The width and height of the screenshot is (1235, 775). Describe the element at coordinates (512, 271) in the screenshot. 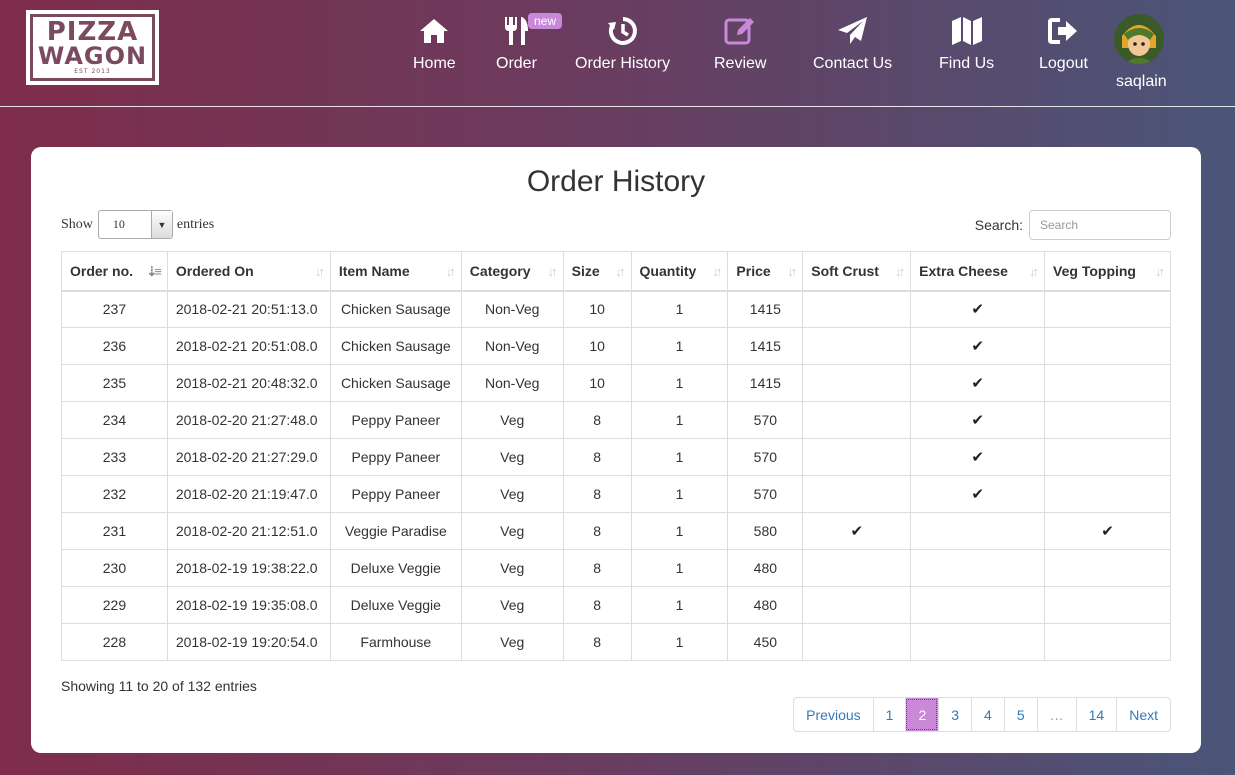

I see `col-category: Category ↓↑` at that location.